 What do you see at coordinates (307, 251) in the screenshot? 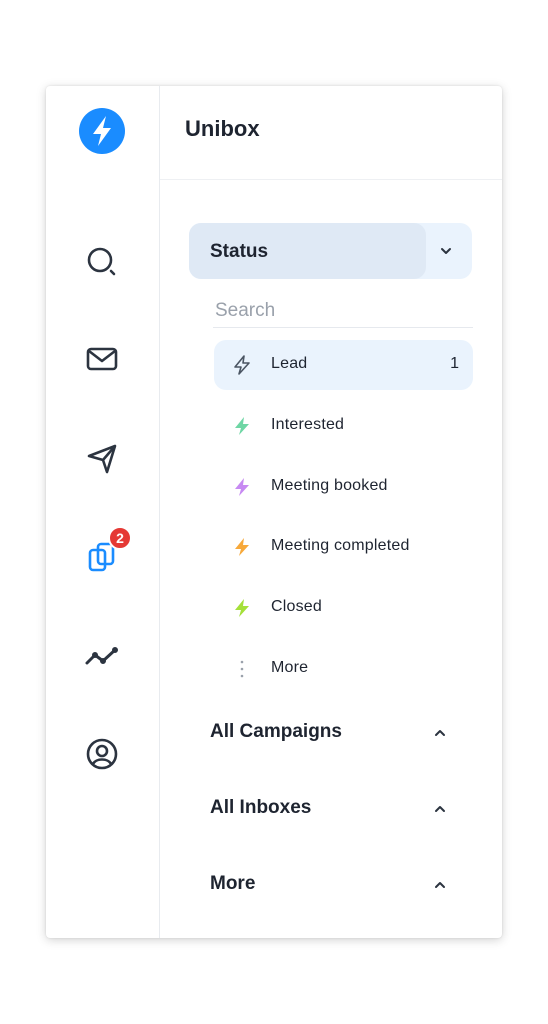
I see `status-label-box: Status` at bounding box center [307, 251].